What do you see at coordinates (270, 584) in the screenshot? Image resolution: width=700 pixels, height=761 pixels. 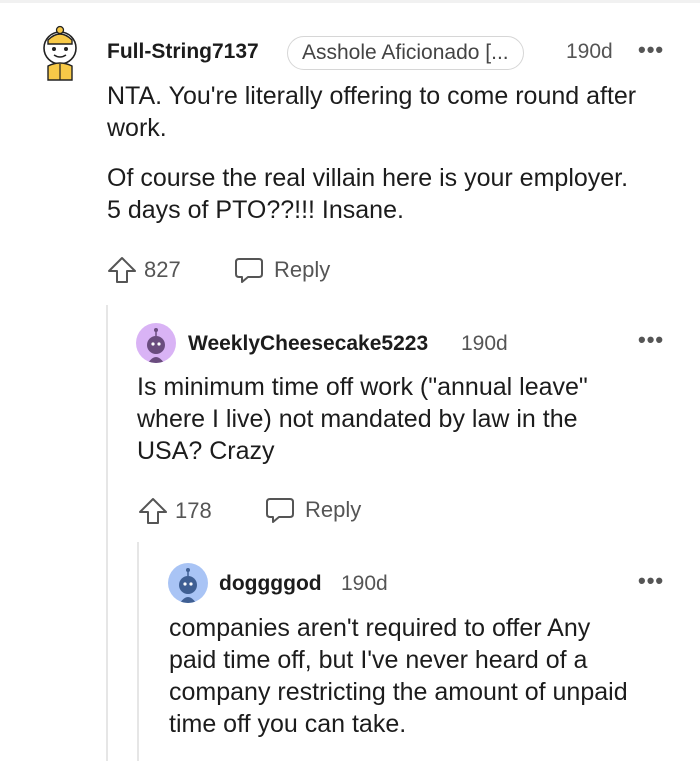 I see `comment-author: doggggod` at bounding box center [270, 584].